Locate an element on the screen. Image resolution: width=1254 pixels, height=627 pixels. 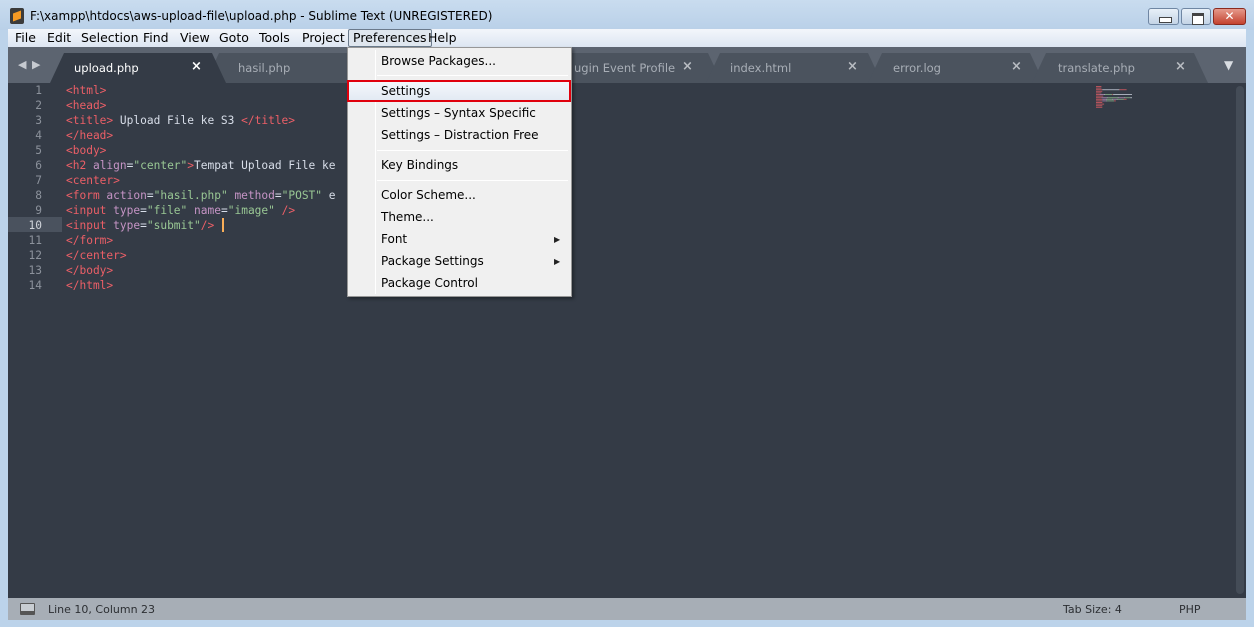
code-token-text: Tempat Upload File ke is located at coordinates (265, 165).